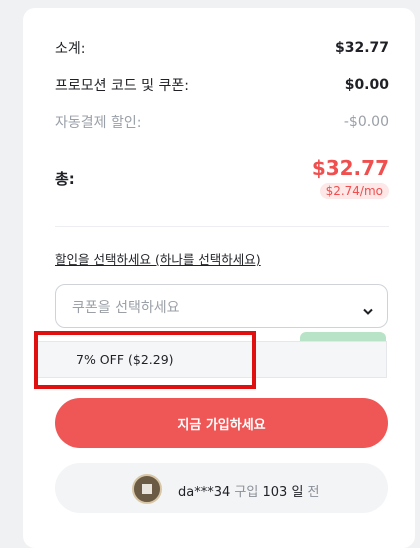  Describe the element at coordinates (221, 306) in the screenshot. I see `coupon-select: 쿠폰을 선택하세요` at that location.